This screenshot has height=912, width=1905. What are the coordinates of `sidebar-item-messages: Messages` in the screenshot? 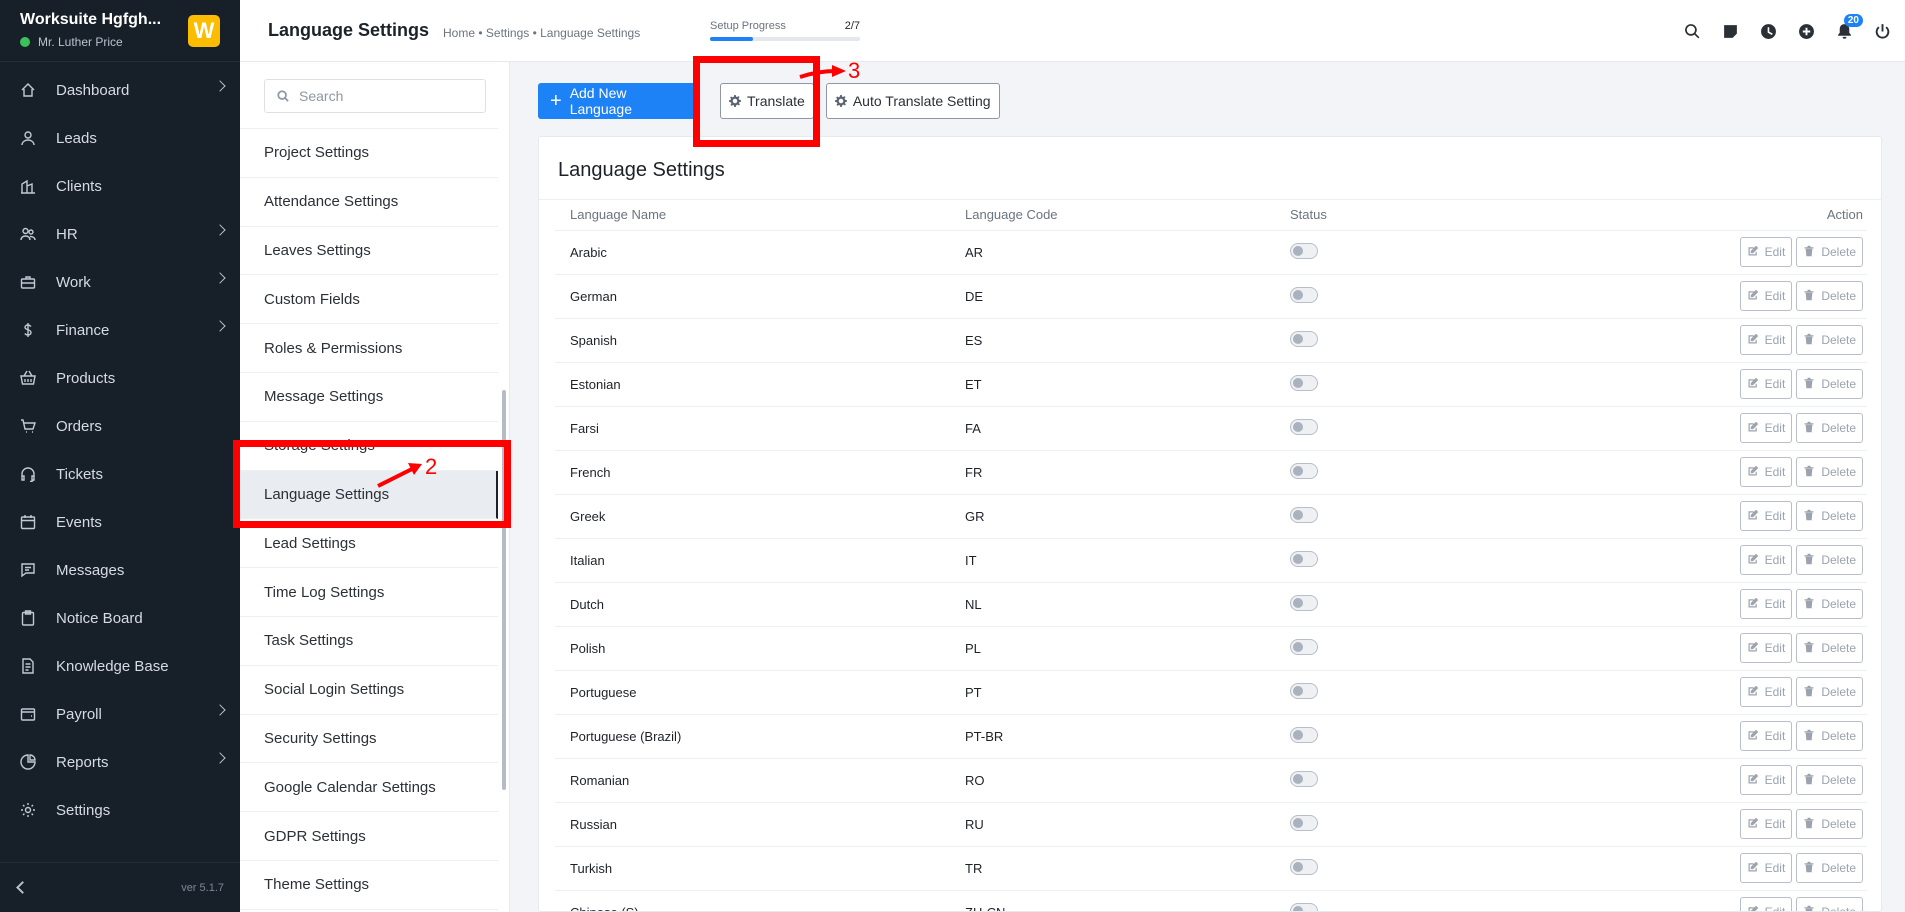 It's located at (120, 570).